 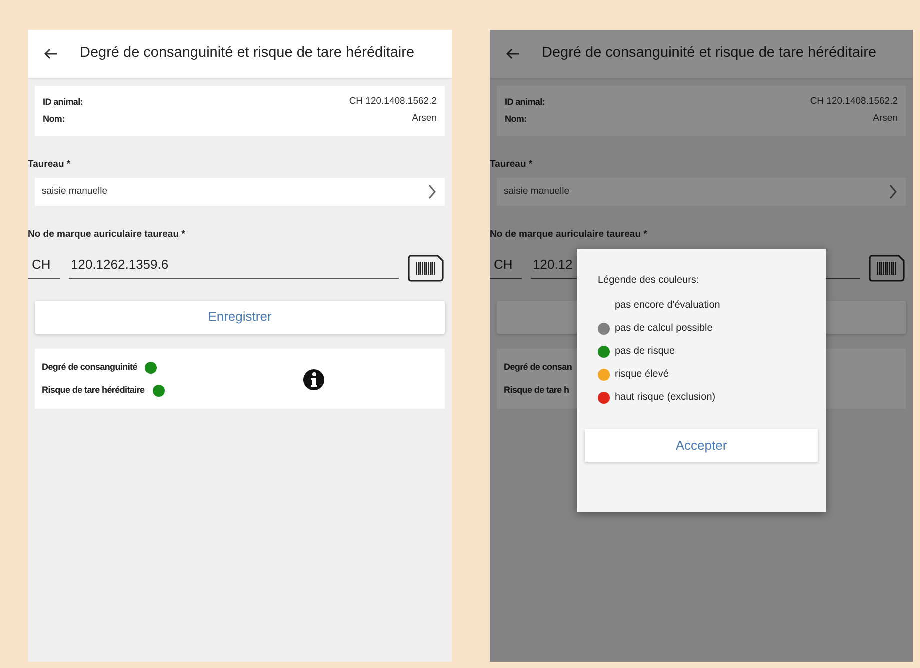 I want to click on dialog-title: Légende des couleurs:, so click(x=648, y=281).